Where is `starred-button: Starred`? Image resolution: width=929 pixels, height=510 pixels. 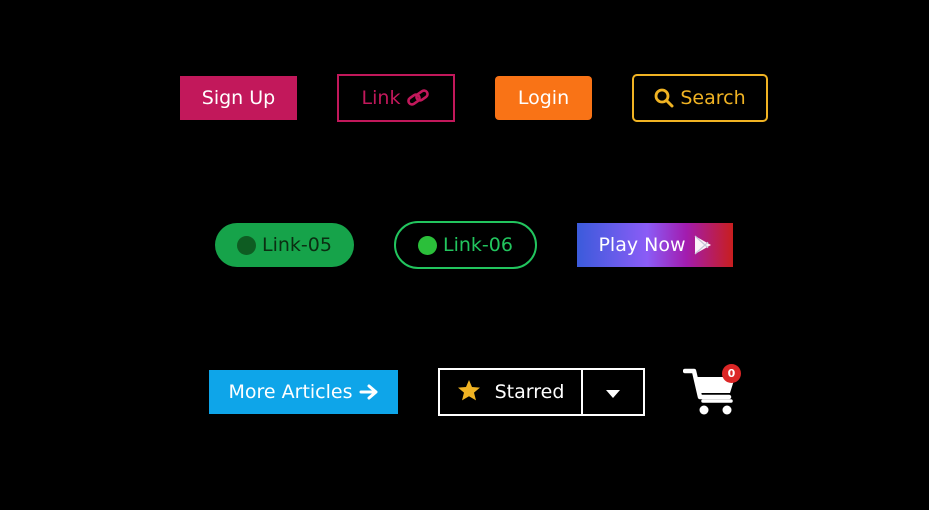
starred-button: Starred is located at coordinates (511, 392).